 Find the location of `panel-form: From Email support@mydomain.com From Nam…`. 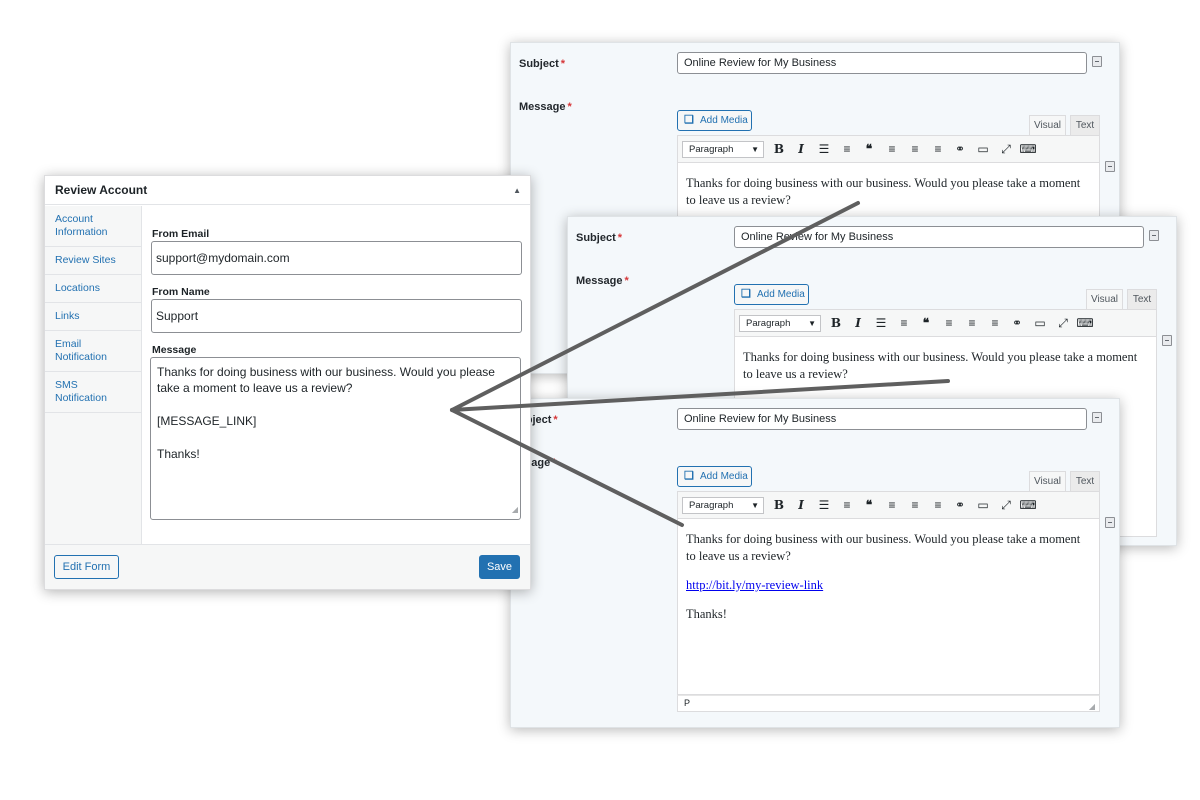

panel-form: From Email support@mydomain.com From Nam… is located at coordinates (336, 376).